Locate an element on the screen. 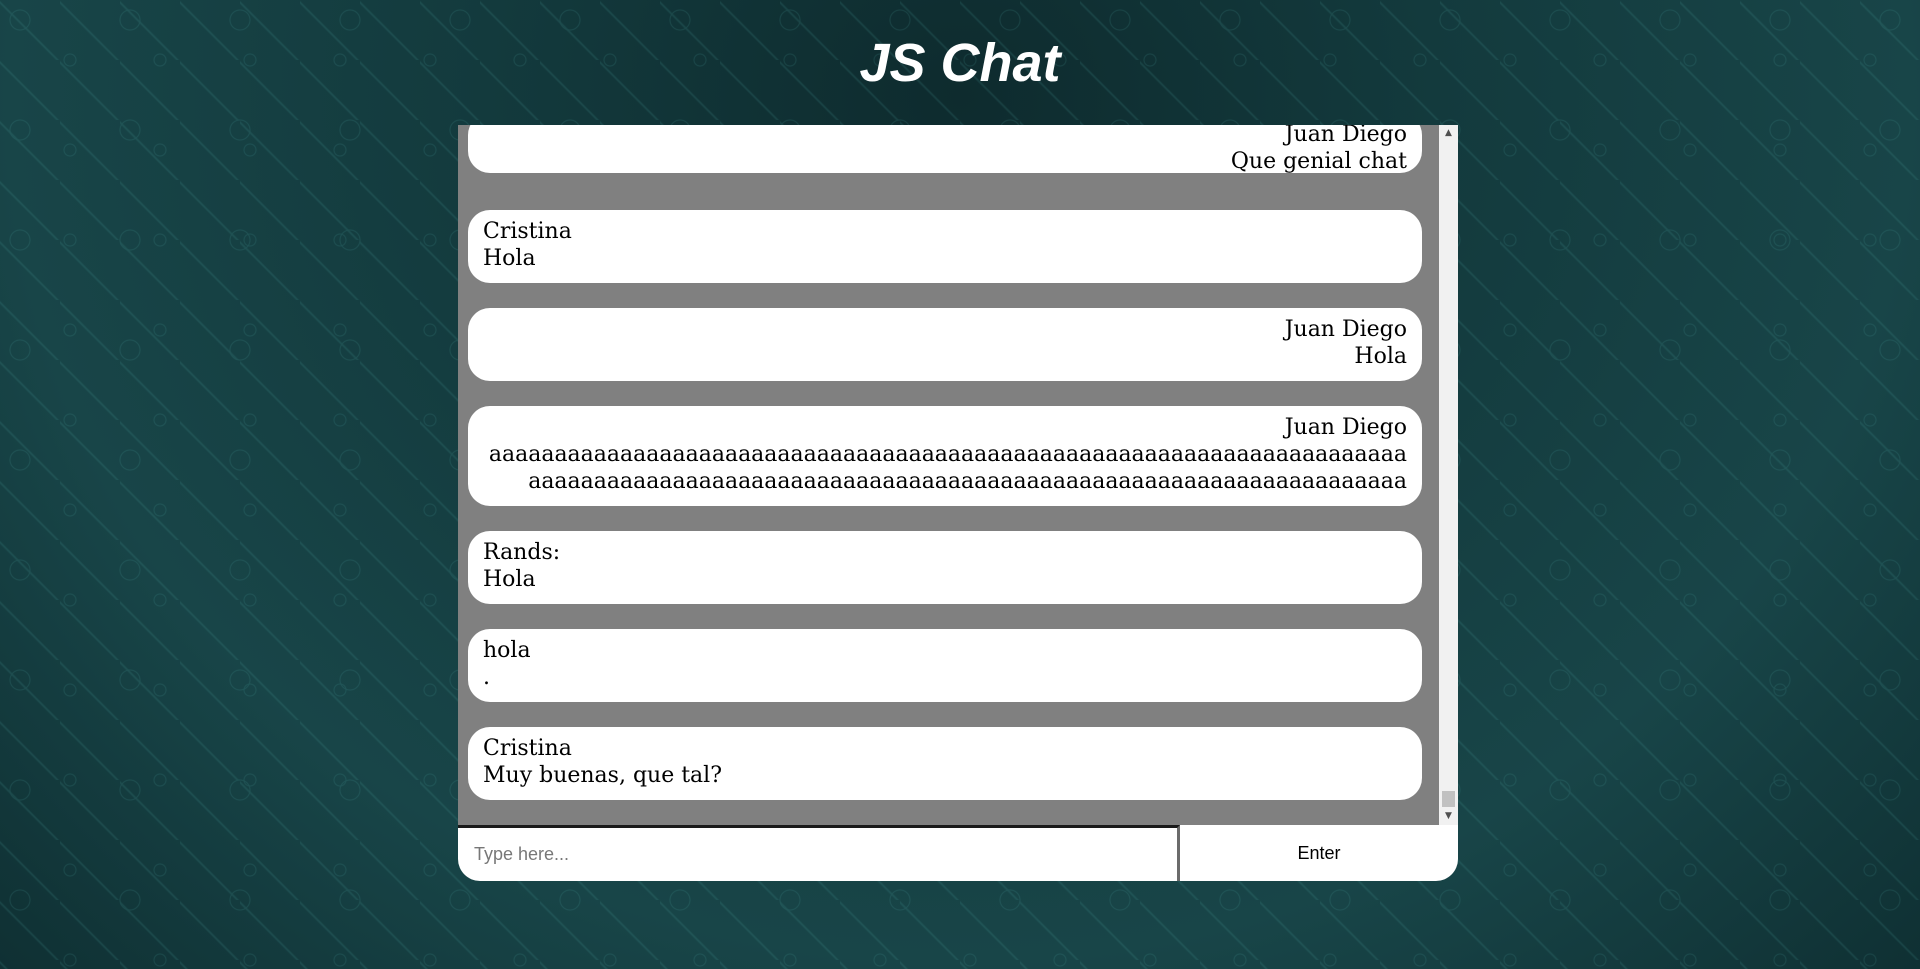 Image resolution: width=1920 pixels, height=969 pixels. message-bubble: hola . is located at coordinates (945, 665).